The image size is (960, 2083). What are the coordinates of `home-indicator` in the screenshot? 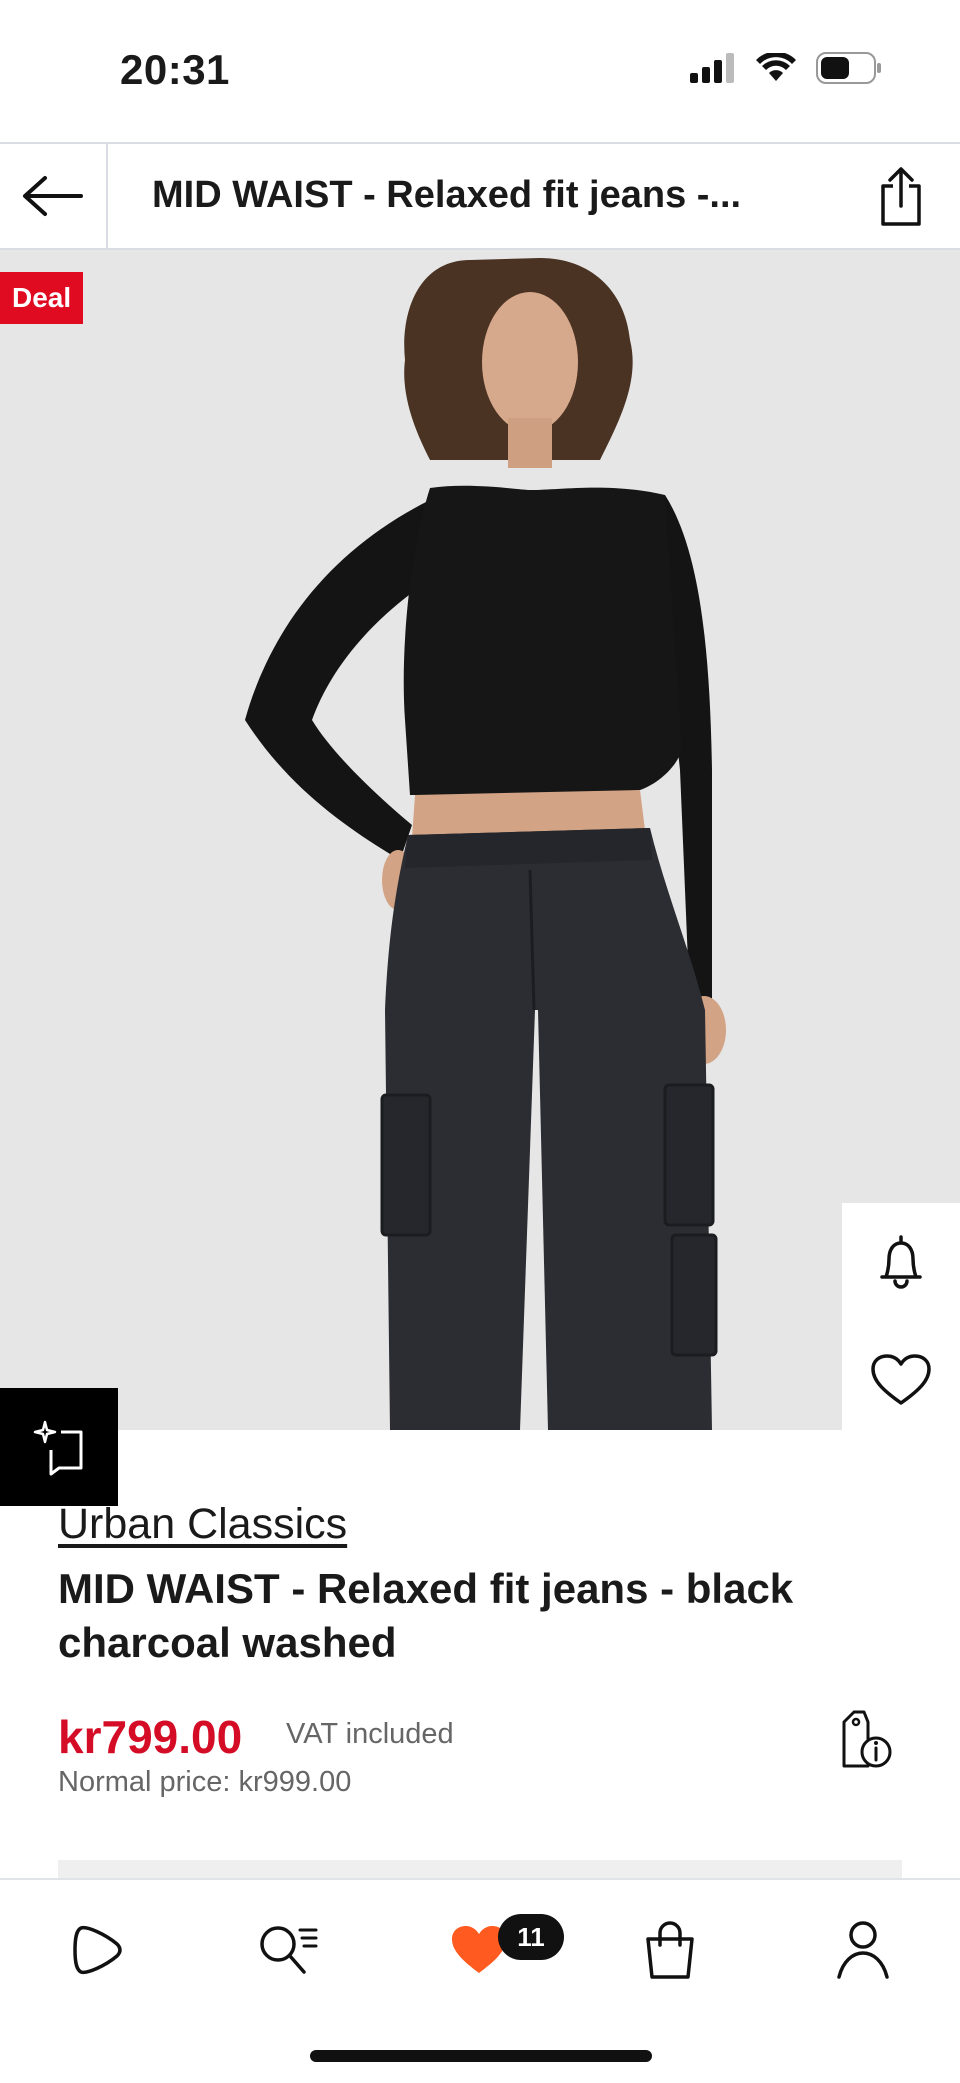 It's located at (481, 2056).